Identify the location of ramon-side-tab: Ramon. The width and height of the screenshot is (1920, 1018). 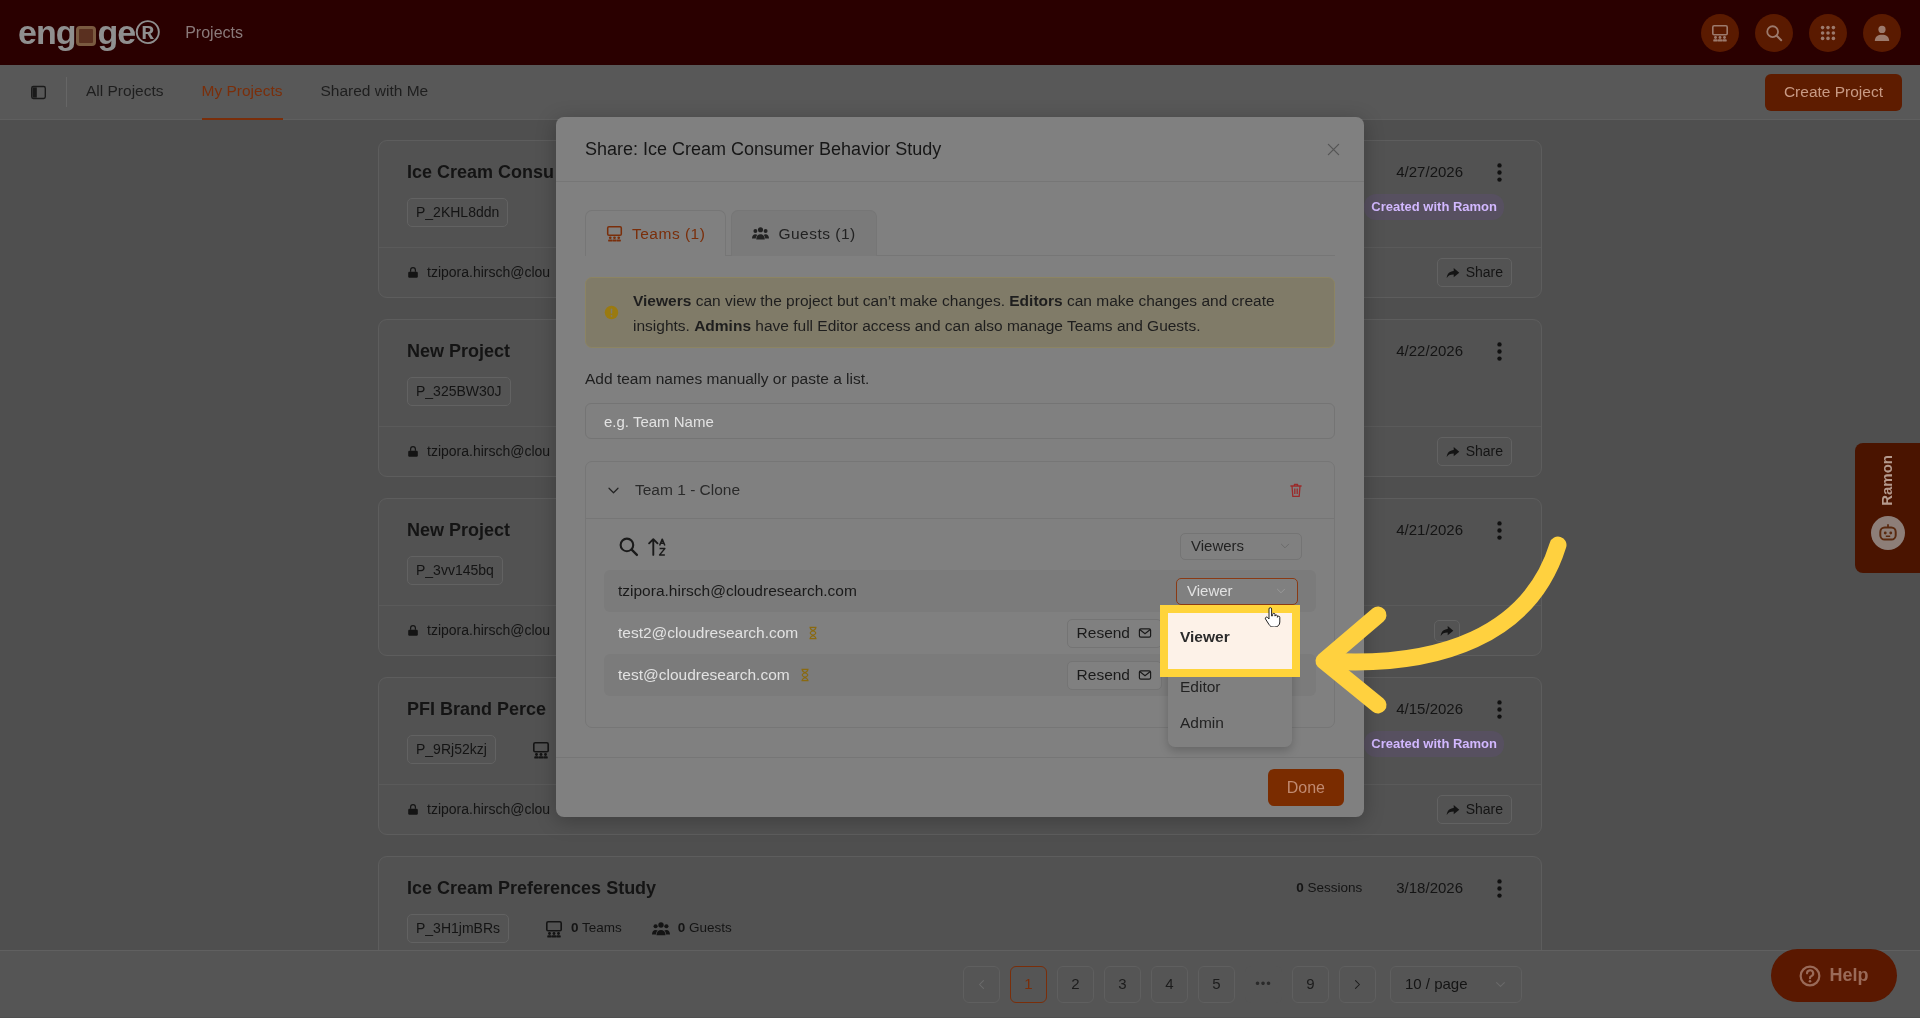
(1887, 508).